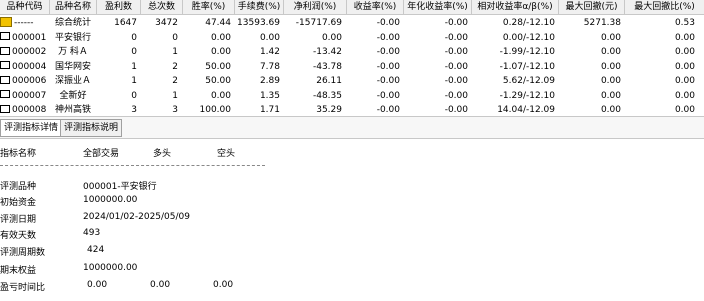 This screenshot has height=301, width=704. I want to click on cell-text: 000007, so click(29, 95).